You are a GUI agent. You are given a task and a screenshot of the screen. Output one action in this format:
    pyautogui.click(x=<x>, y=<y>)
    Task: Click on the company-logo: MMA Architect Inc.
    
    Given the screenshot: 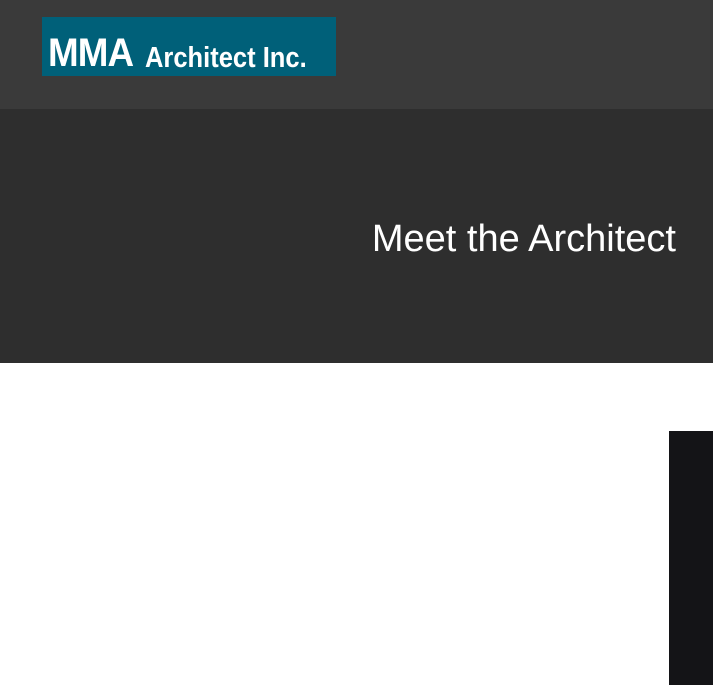 What is the action you would take?
    pyautogui.click(x=189, y=46)
    